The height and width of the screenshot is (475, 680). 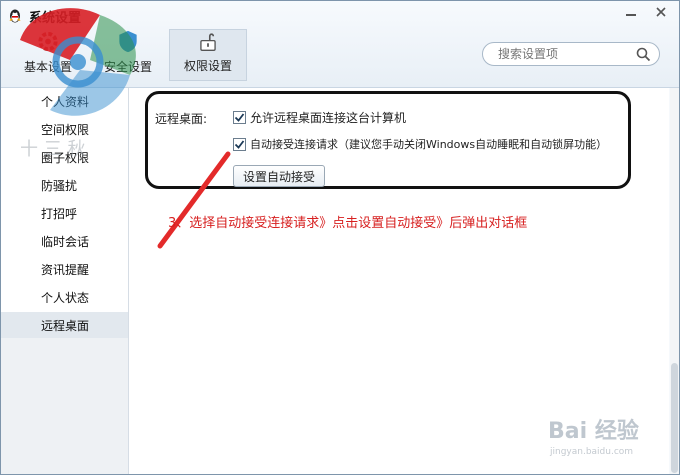 What do you see at coordinates (52, 149) in the screenshot?
I see `svg-text: 十 三 秋` at bounding box center [52, 149].